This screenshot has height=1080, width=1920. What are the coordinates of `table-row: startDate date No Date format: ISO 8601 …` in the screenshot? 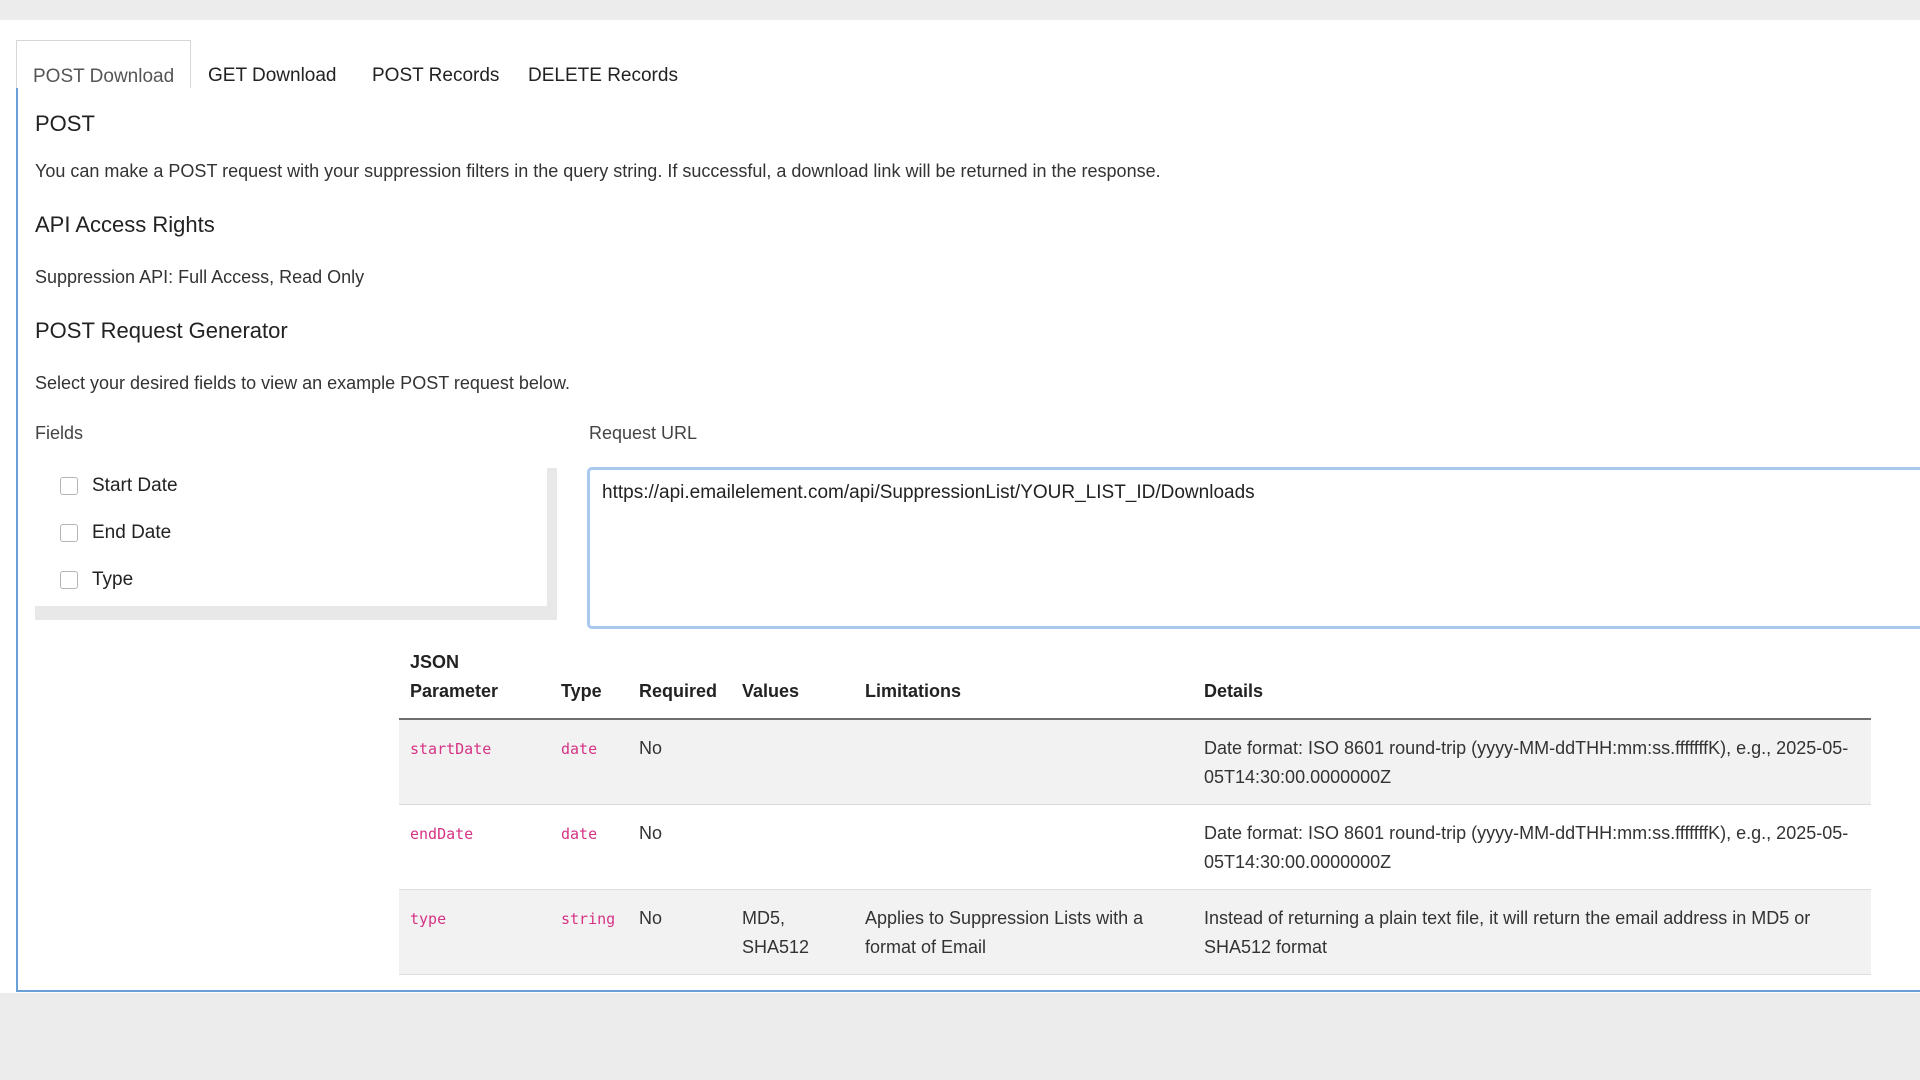 It's located at (1135, 762).